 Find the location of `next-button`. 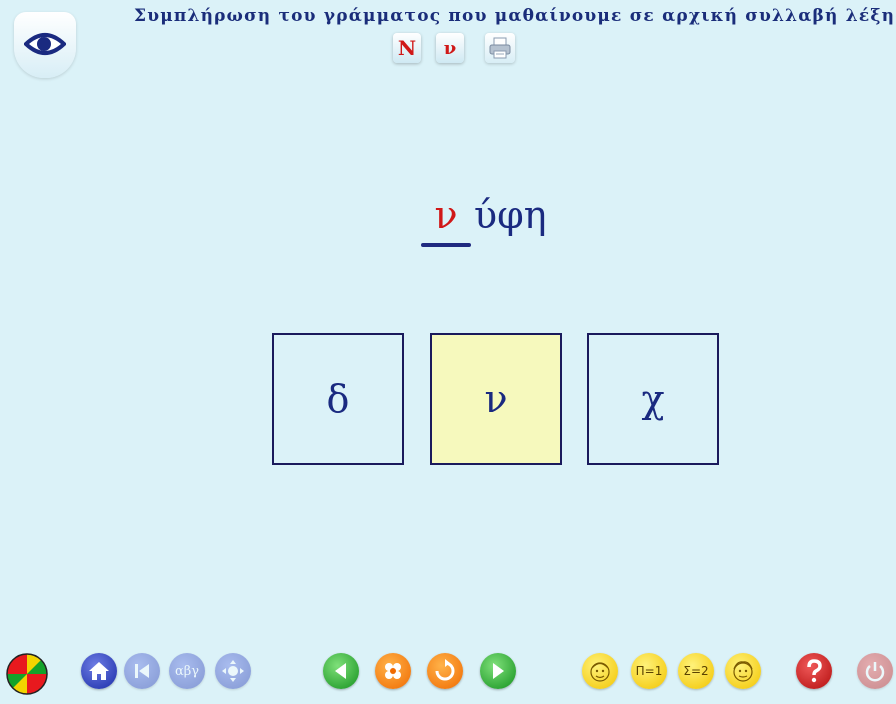

next-button is located at coordinates (498, 671).